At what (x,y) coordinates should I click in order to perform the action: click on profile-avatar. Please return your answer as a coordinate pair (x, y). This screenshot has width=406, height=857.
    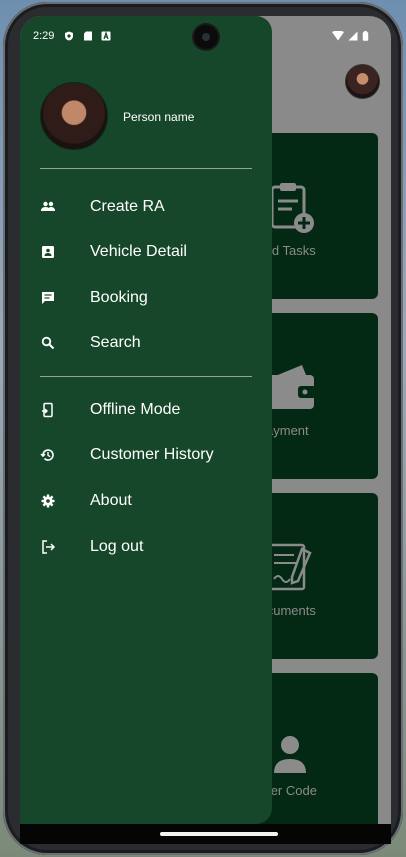
    Looking at the image, I should click on (74, 116).